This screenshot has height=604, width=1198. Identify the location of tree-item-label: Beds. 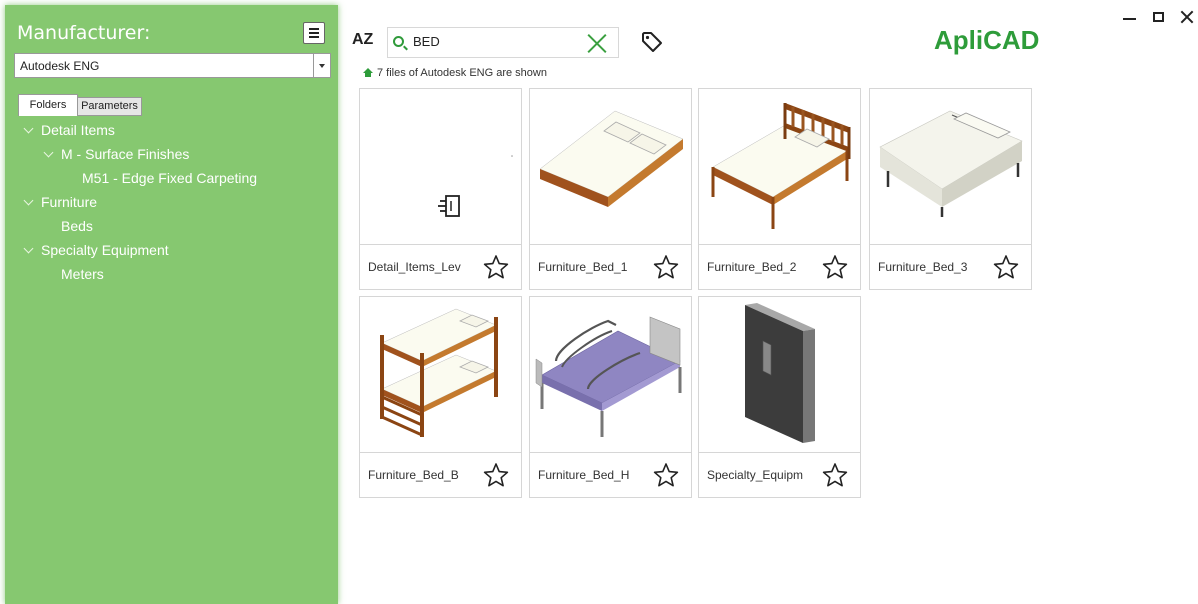
(77, 226).